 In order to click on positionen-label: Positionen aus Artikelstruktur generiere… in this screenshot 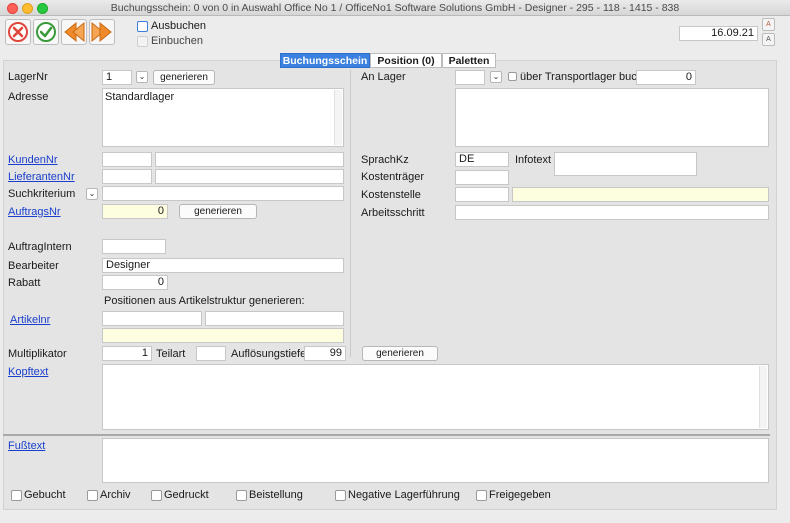, I will do `click(204, 301)`.